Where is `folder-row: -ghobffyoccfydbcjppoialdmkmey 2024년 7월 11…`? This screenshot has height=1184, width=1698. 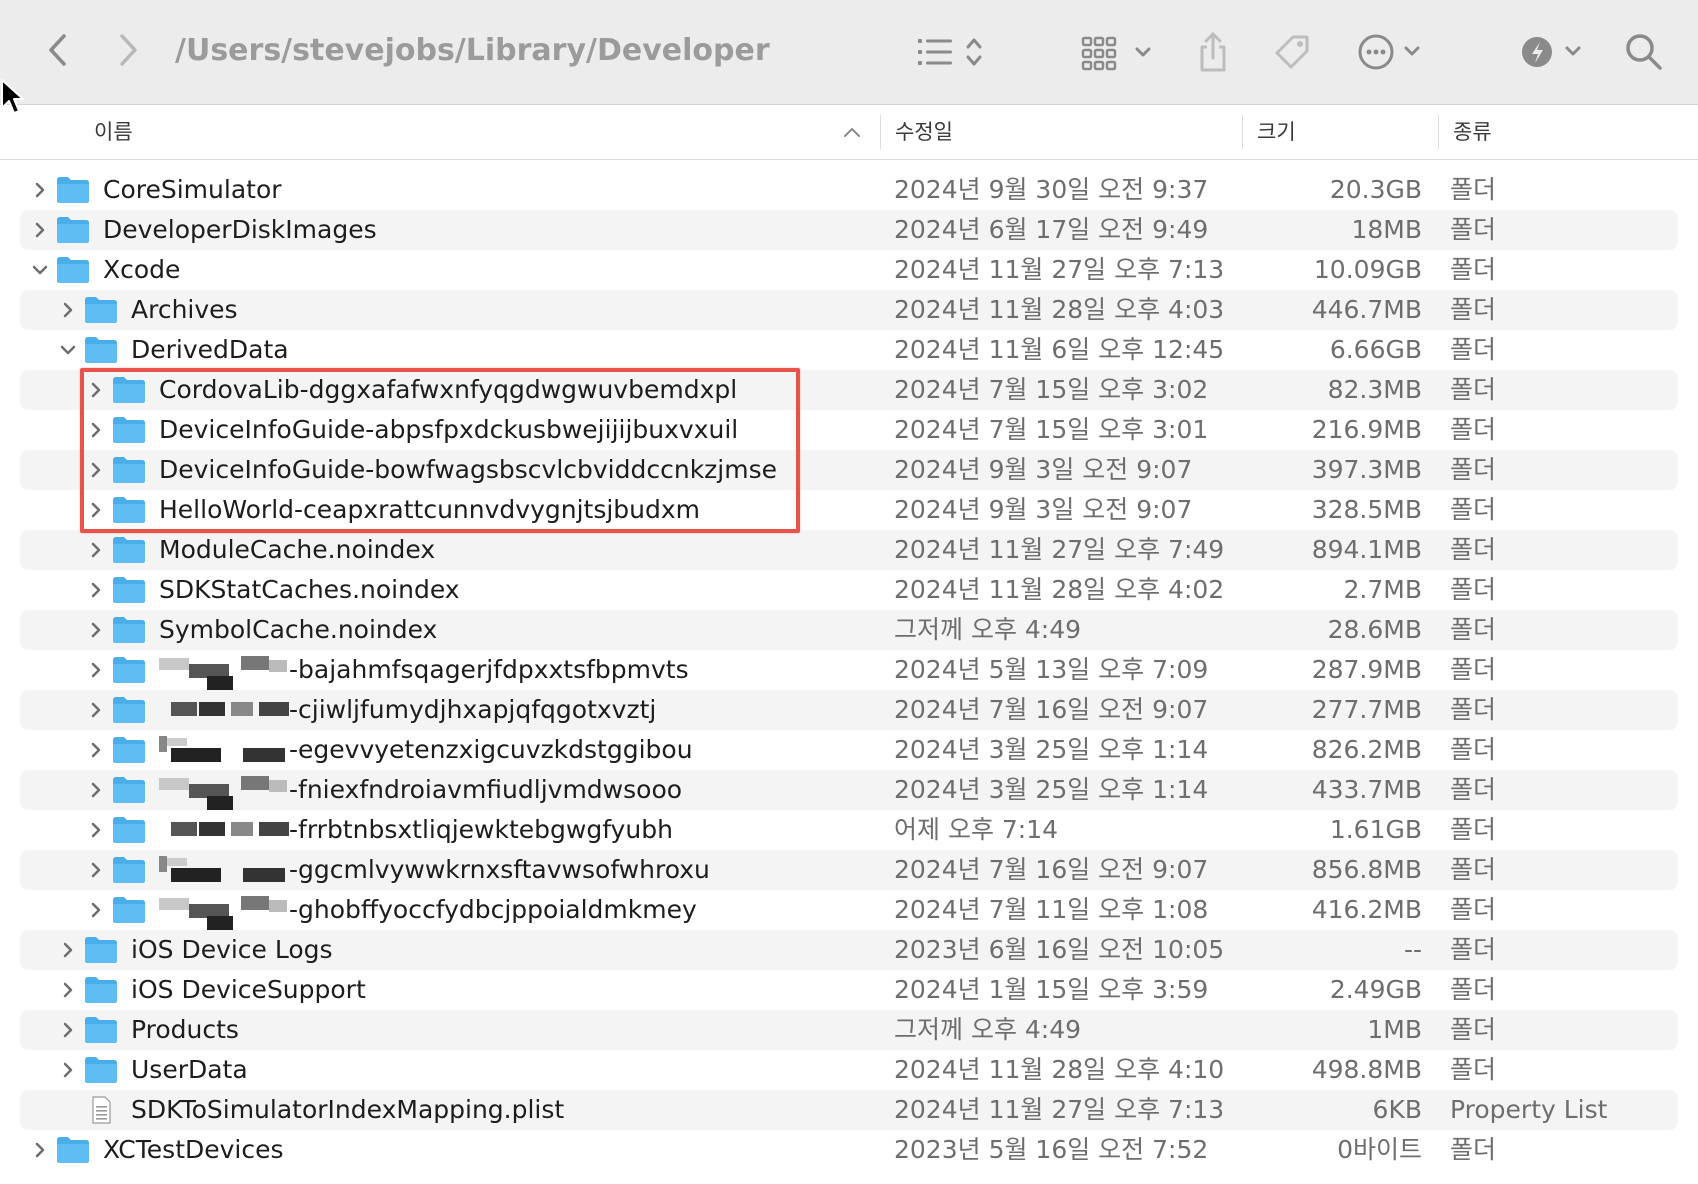 folder-row: -ghobffyoccfydbcjppoialdmkmey 2024년 7월 11… is located at coordinates (849, 910).